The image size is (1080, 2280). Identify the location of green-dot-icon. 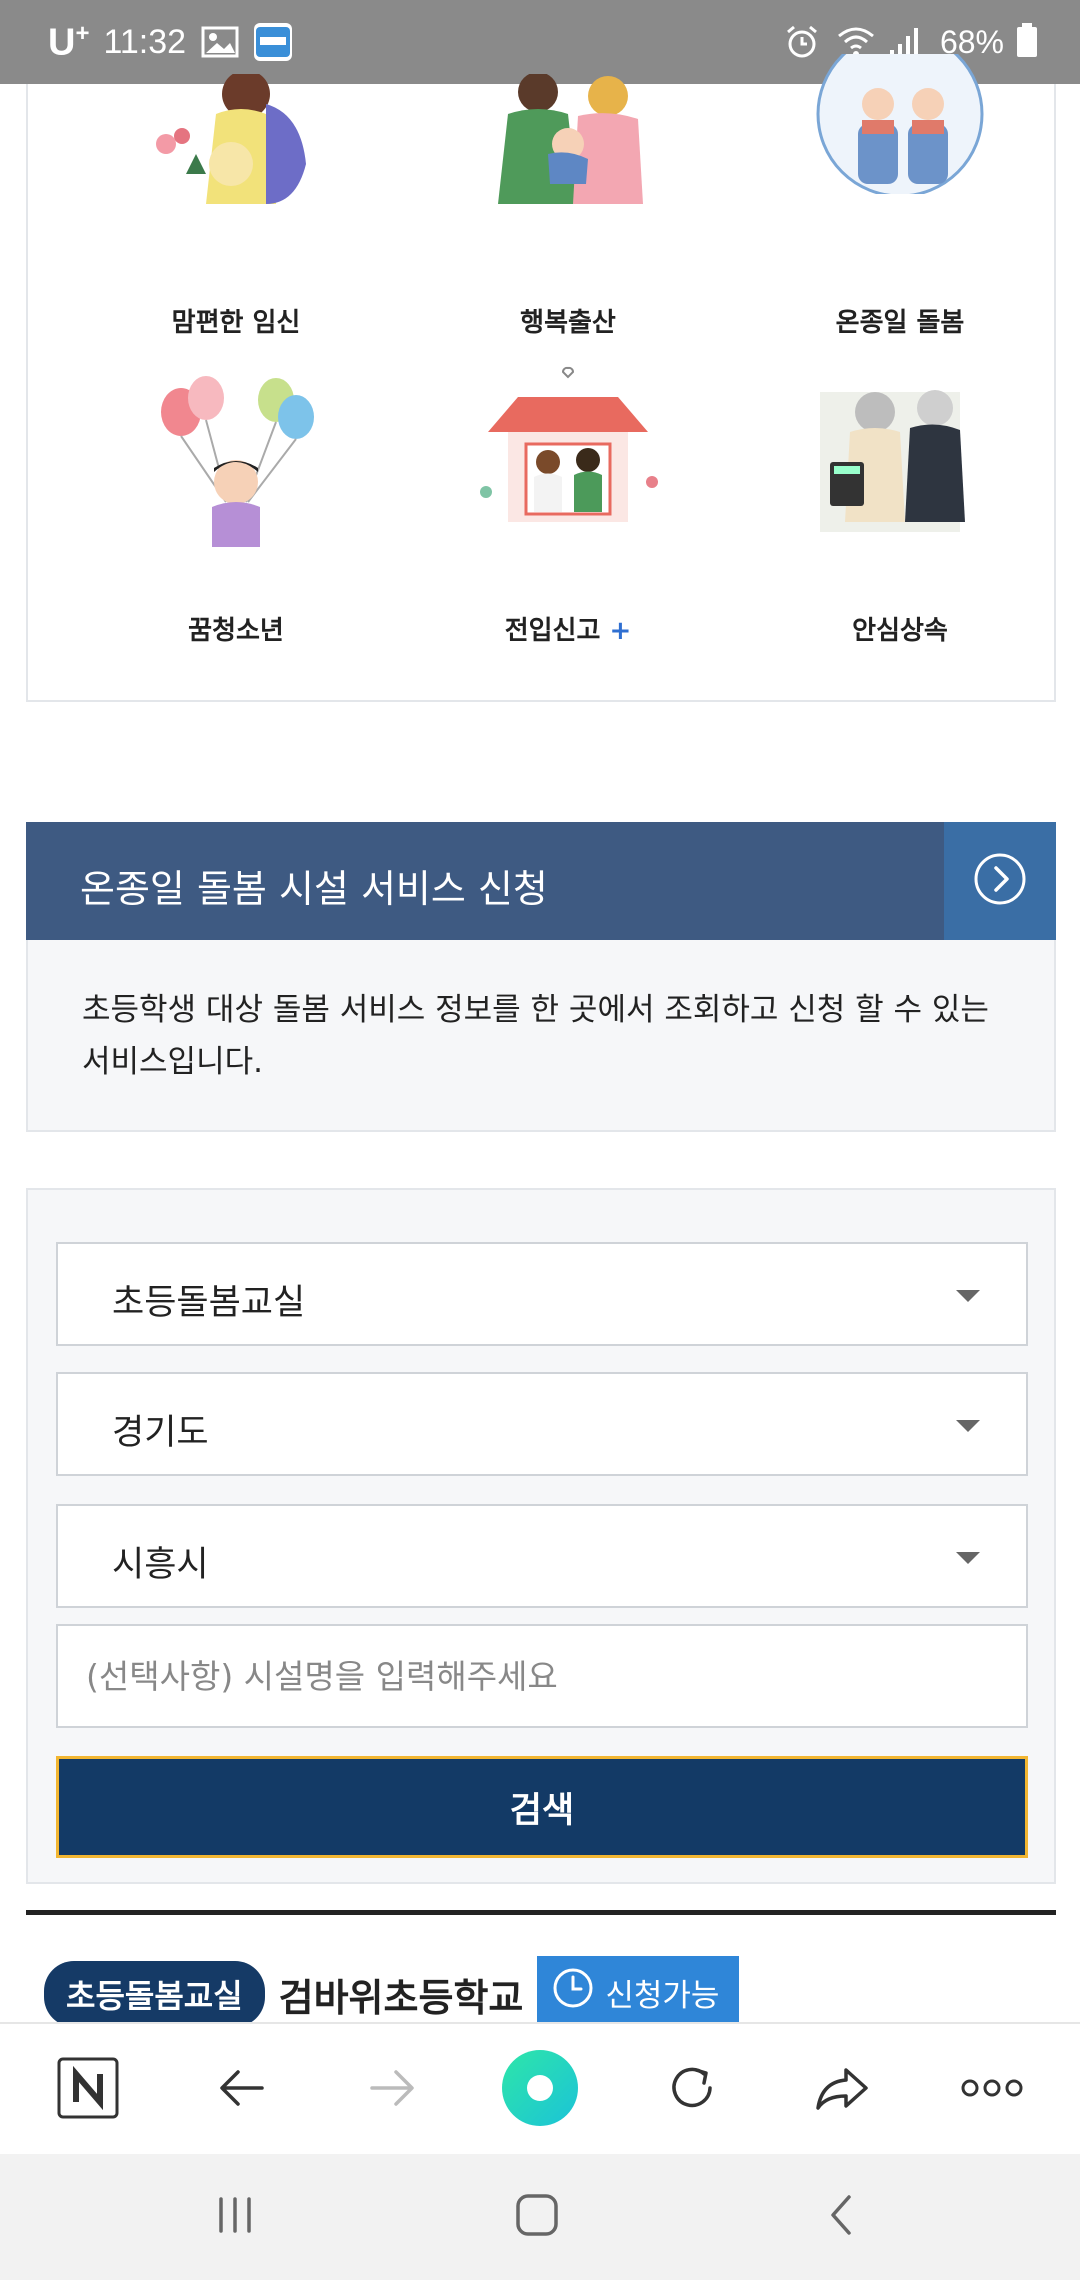
(540, 2090).